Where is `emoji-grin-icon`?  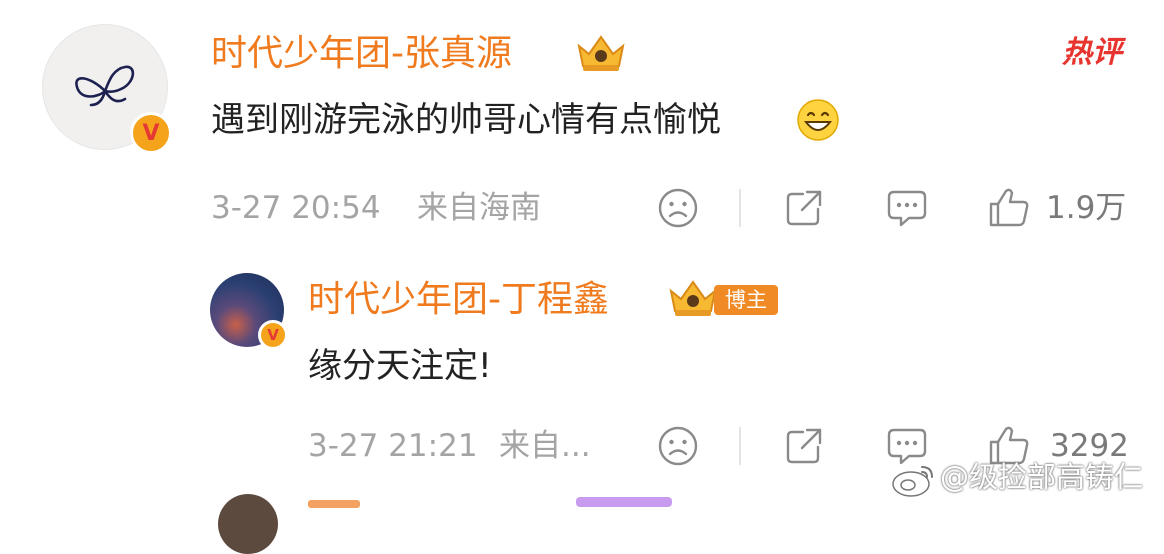 emoji-grin-icon is located at coordinates (818, 120).